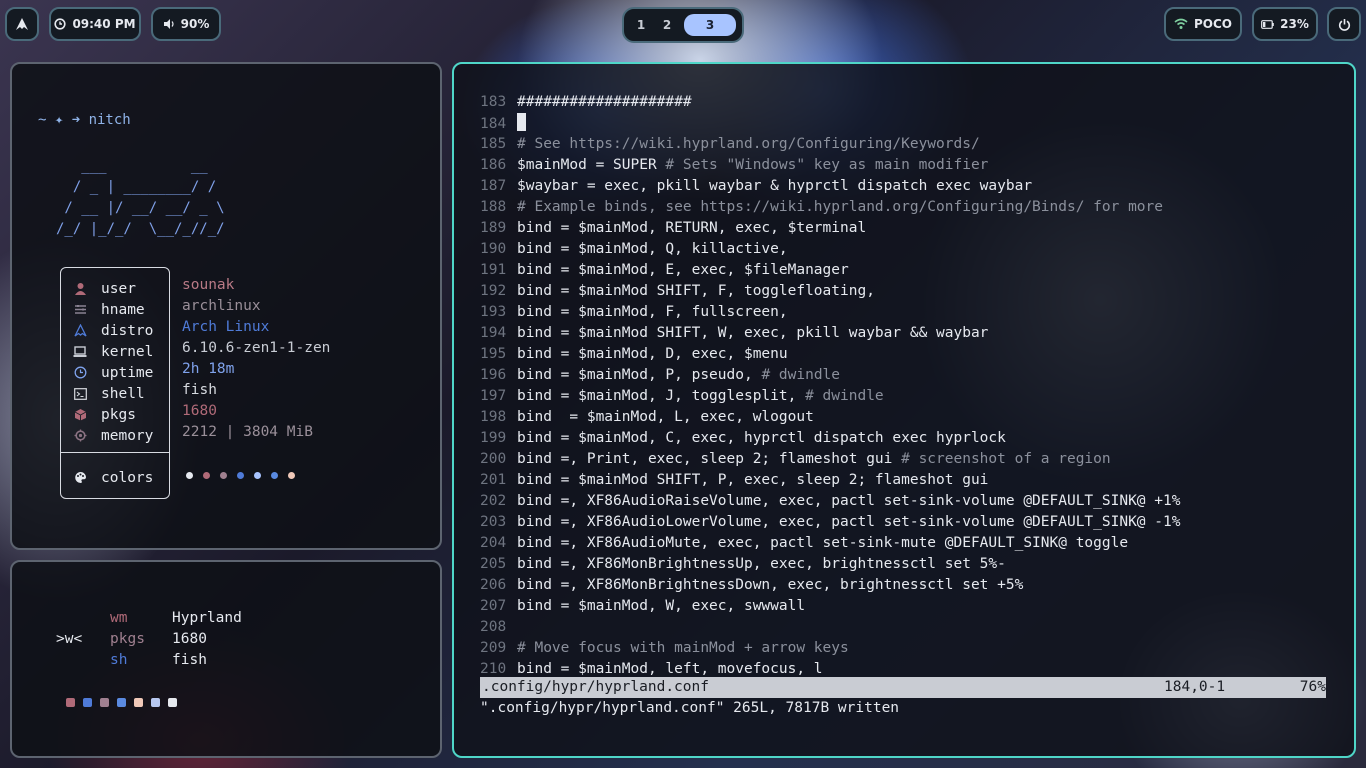 This screenshot has width=1366, height=768. What do you see at coordinates (1267, 24) in the screenshot?
I see `battery-icon` at bounding box center [1267, 24].